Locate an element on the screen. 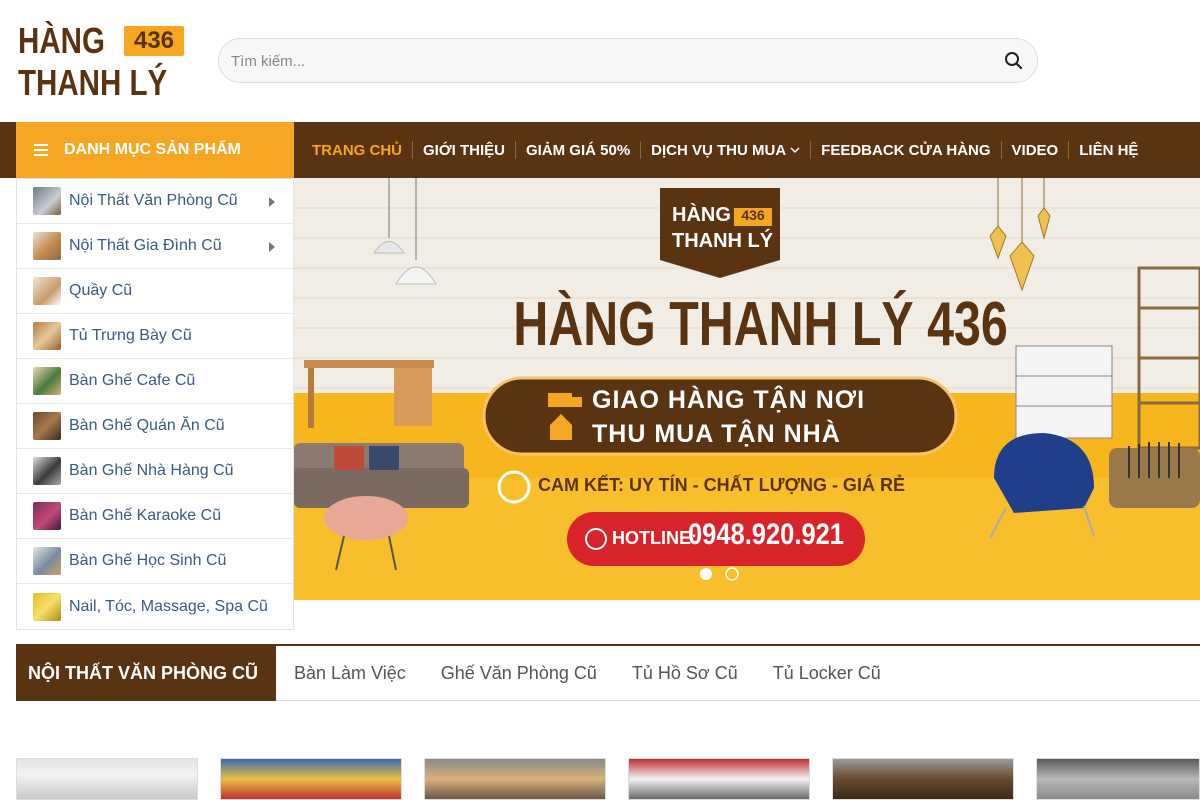  sidebar-item-eatery: Bàn Ghế Quán Ăn Cũ is located at coordinates (155, 426).